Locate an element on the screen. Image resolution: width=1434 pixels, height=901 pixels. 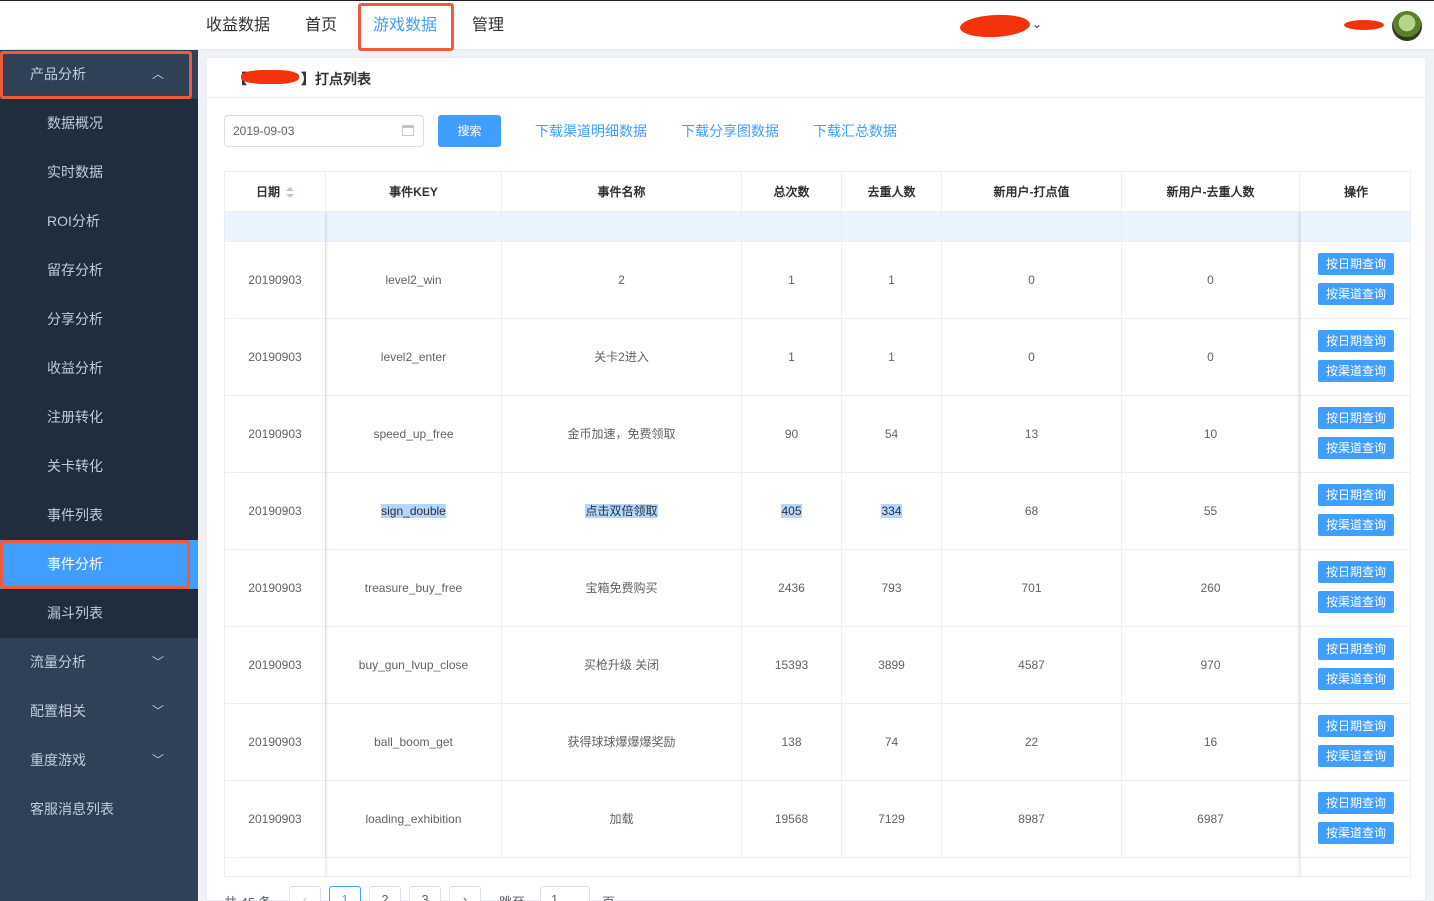
sort-icon is located at coordinates (290, 192).